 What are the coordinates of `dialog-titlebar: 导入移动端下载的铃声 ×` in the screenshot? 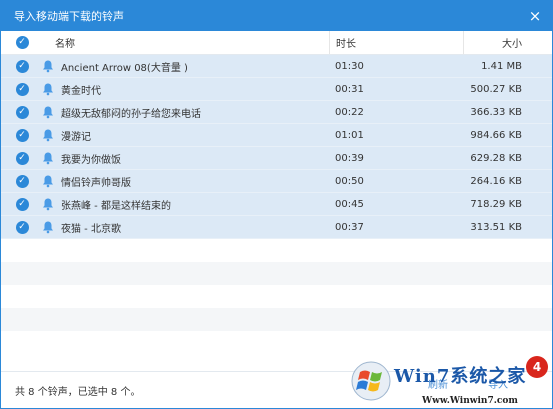 It's located at (276, 16).